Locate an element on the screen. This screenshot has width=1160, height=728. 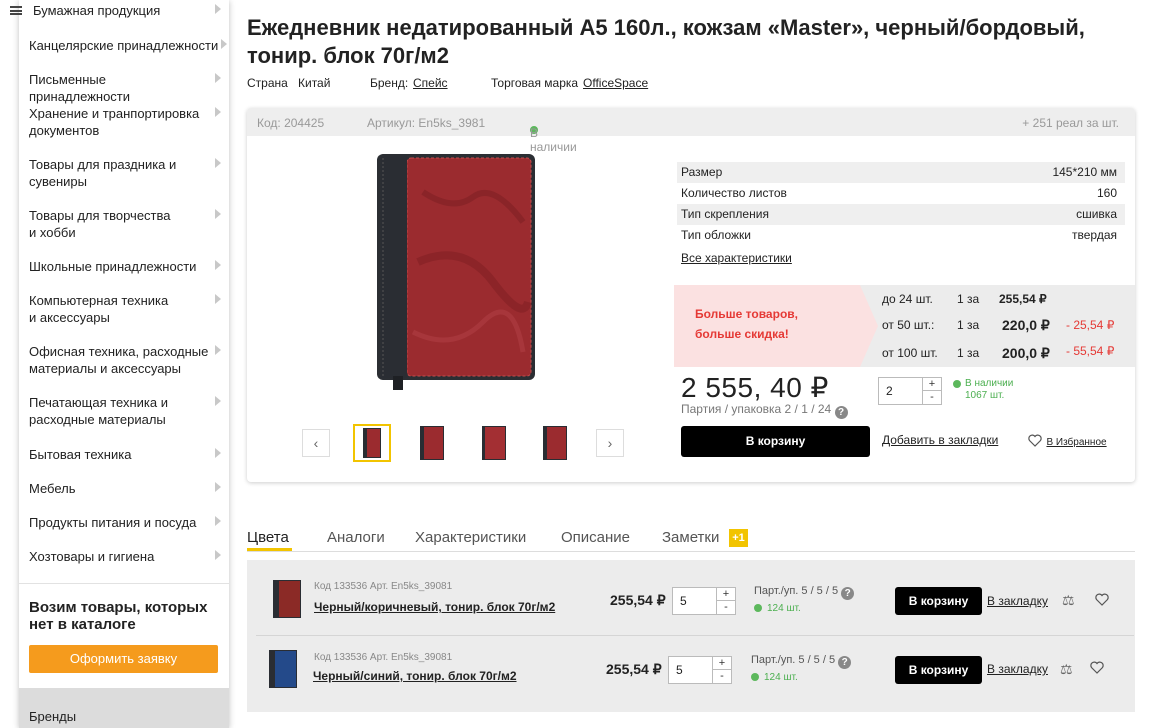
tab-analogs: Аналоги is located at coordinates (356, 537).